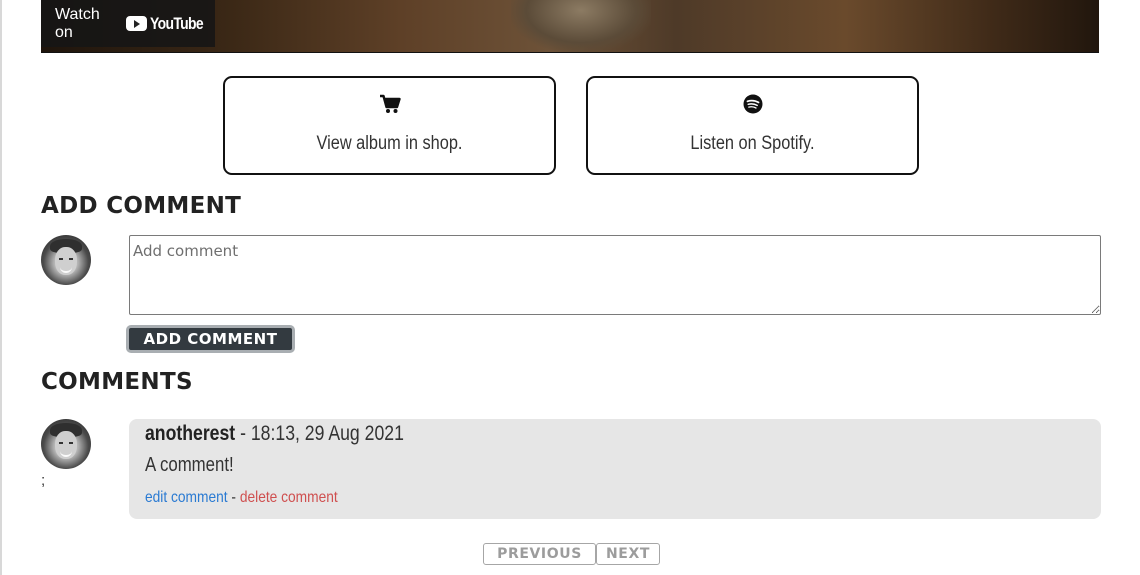  Describe the element at coordinates (66, 444) in the screenshot. I see `comment-author-avatar` at that location.